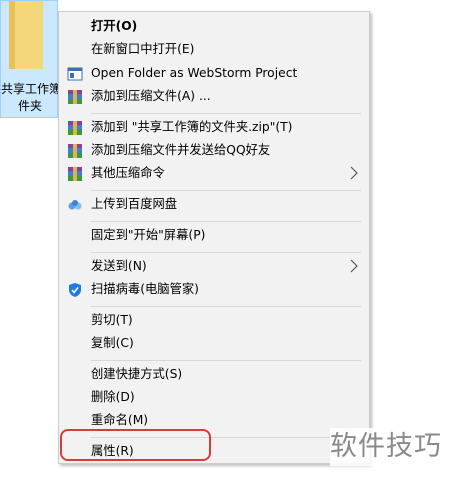 Image resolution: width=469 pixels, height=484 pixels. What do you see at coordinates (214, 289) in the screenshot?
I see `menu-item-scan-virus: 扫描病毒(电脑管家)` at bounding box center [214, 289].